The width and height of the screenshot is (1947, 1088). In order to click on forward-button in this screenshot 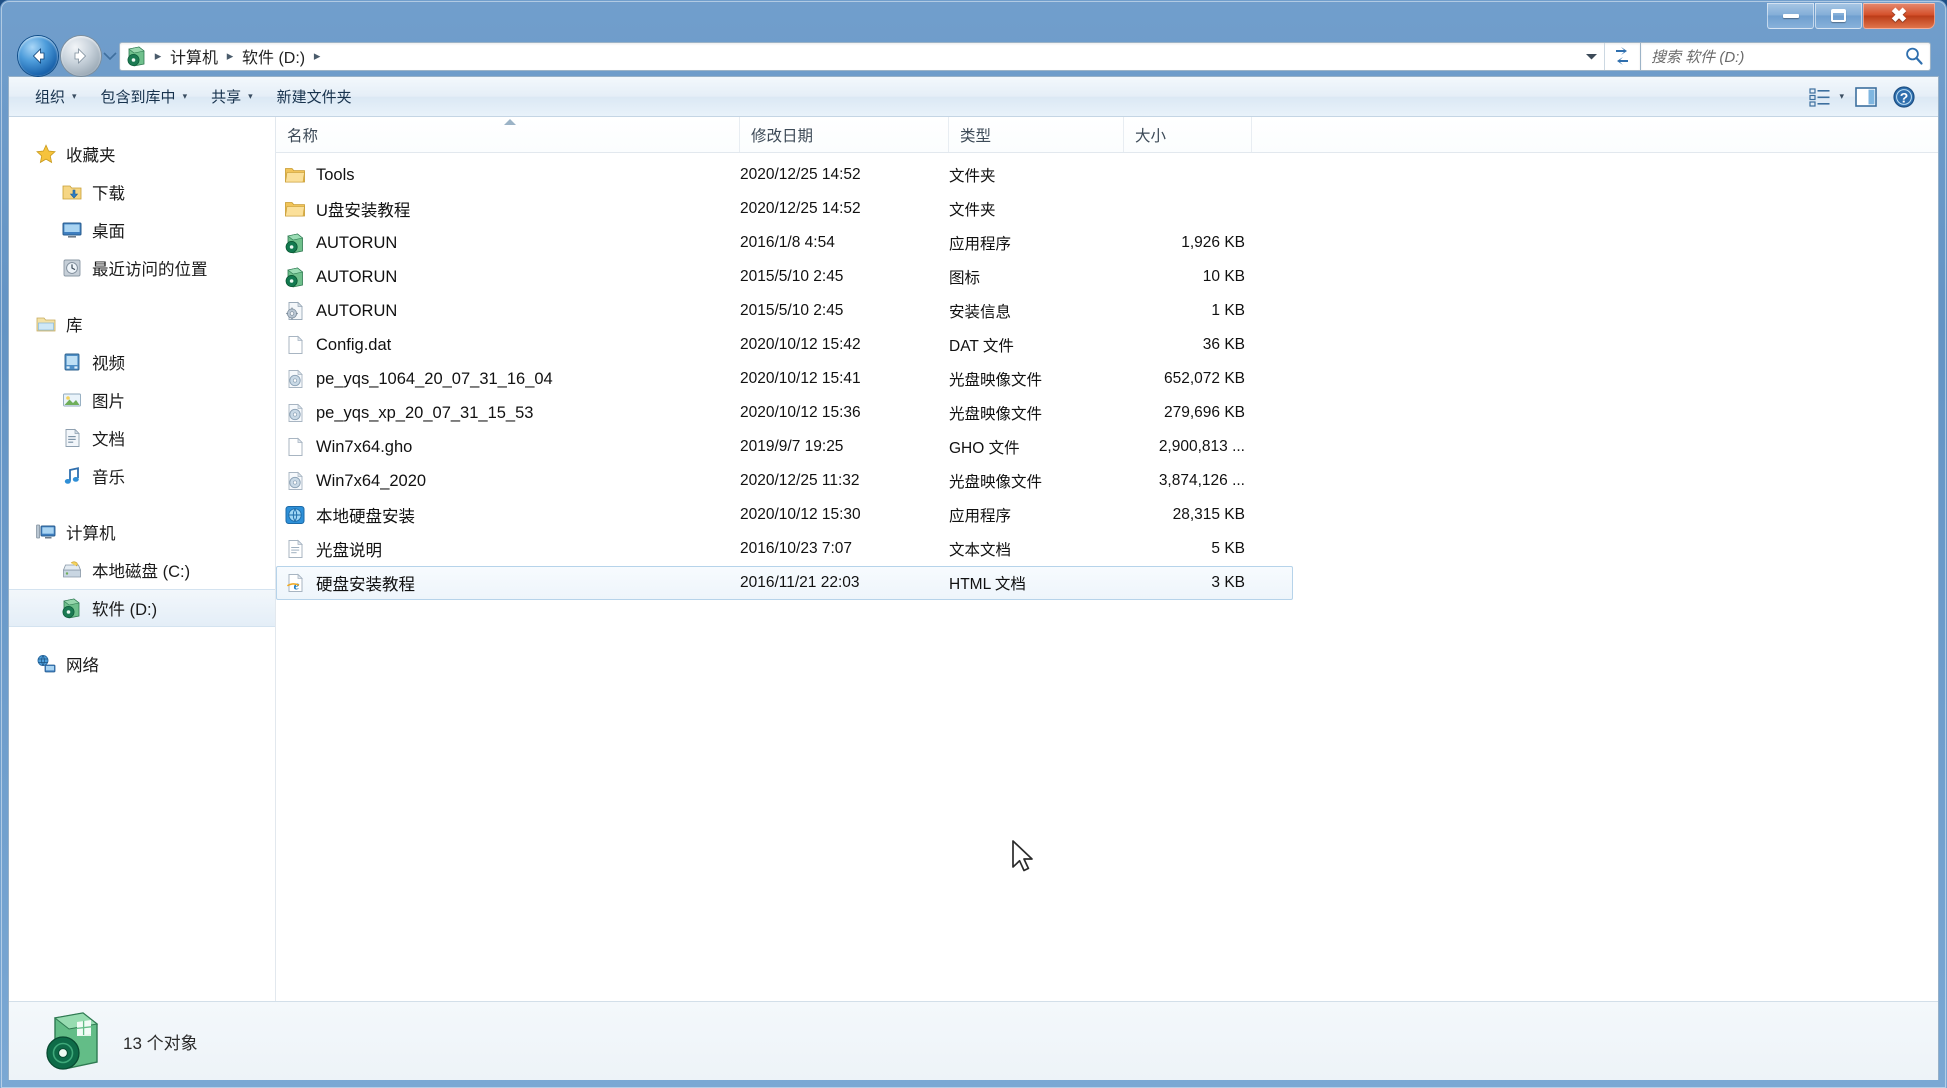, I will do `click(81, 56)`.